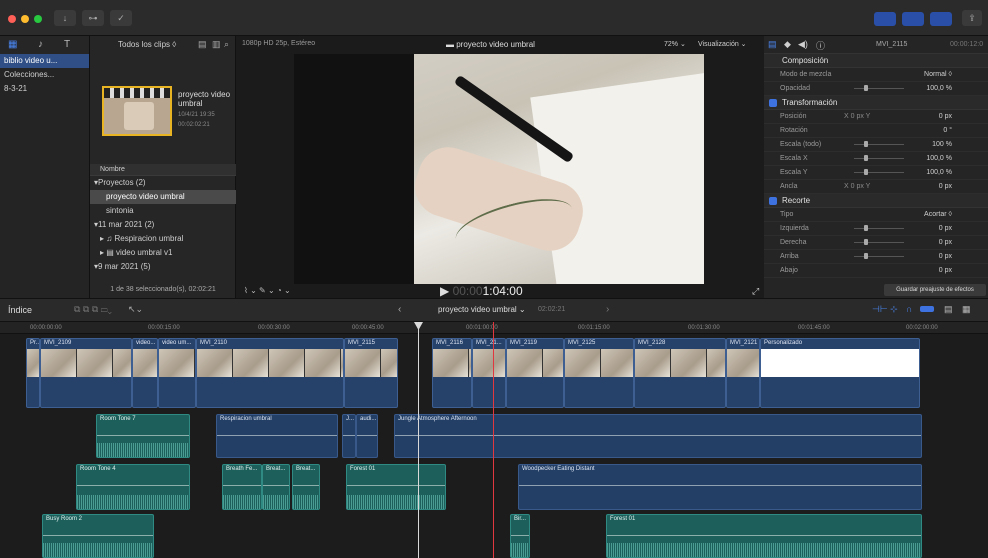 This screenshot has width=988, height=558. I want to click on list-item-selected: proyecto video umbral, so click(163, 197).